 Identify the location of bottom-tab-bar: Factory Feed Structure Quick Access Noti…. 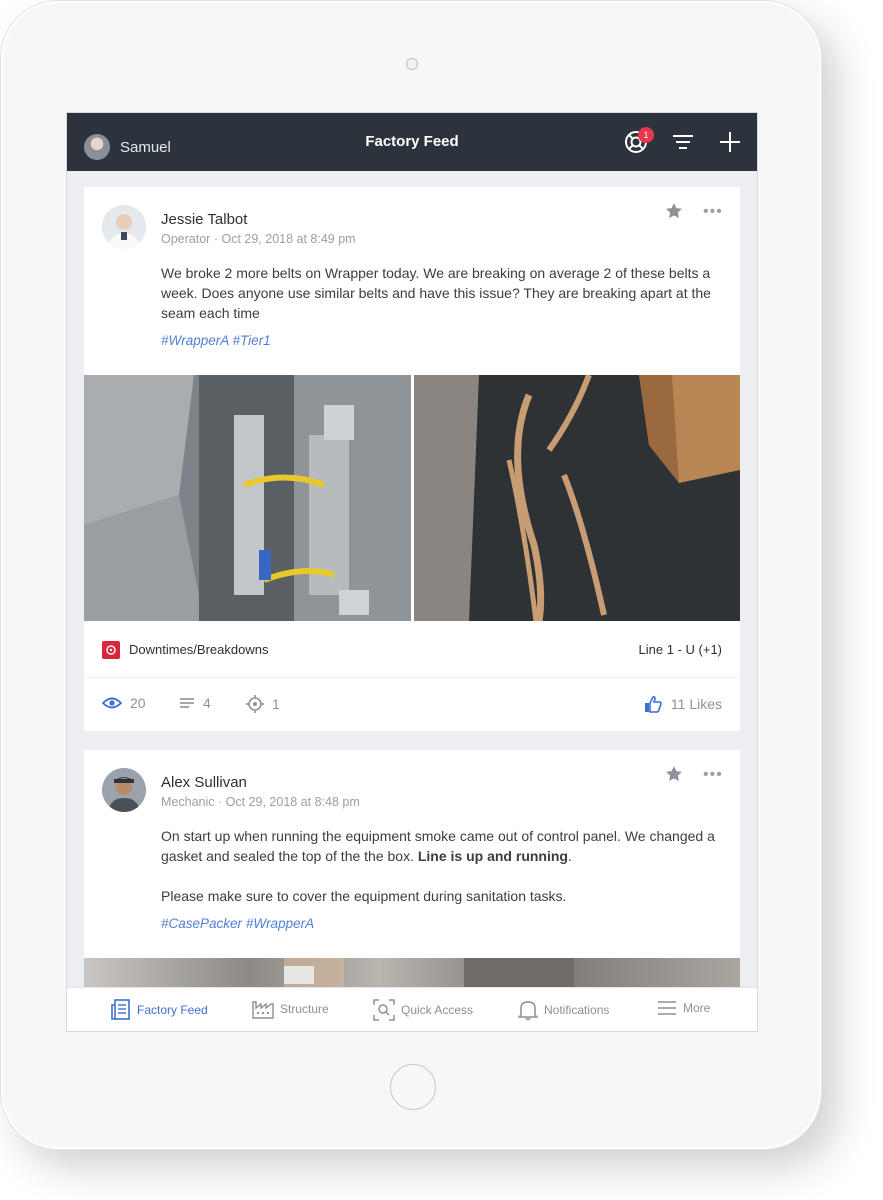
(412, 1009).